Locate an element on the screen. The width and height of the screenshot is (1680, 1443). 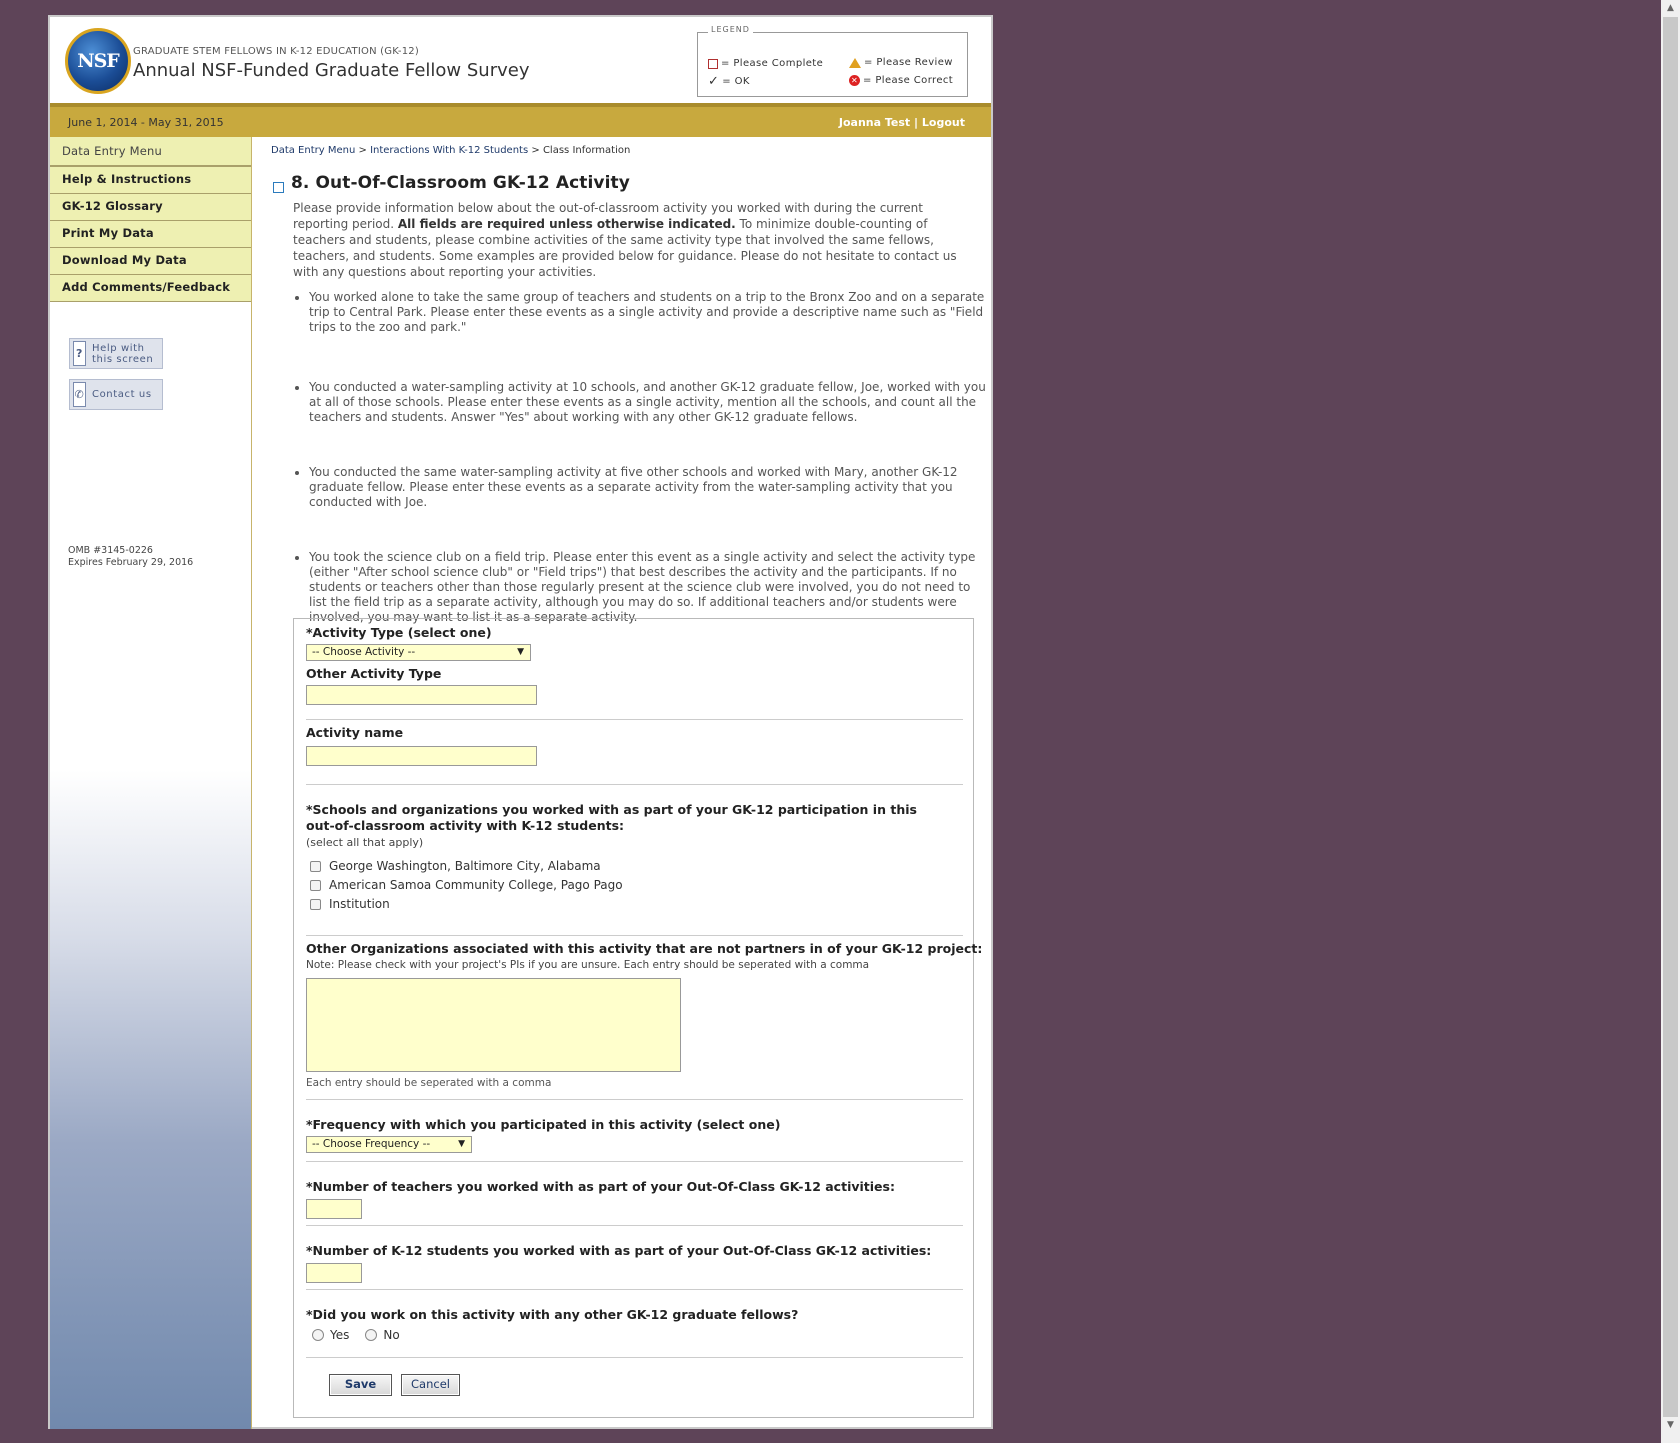
legend-please-complete: = Please Complete is located at coordinates (765, 63).